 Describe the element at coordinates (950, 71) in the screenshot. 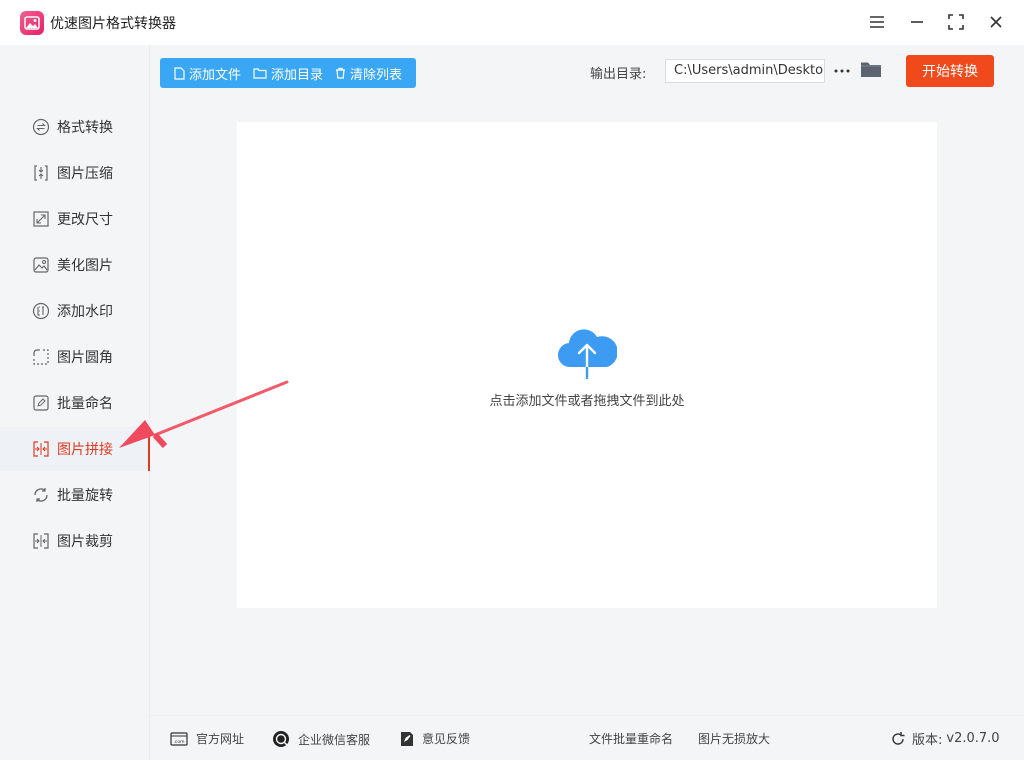

I see `start-convert-button: 开始转换` at that location.